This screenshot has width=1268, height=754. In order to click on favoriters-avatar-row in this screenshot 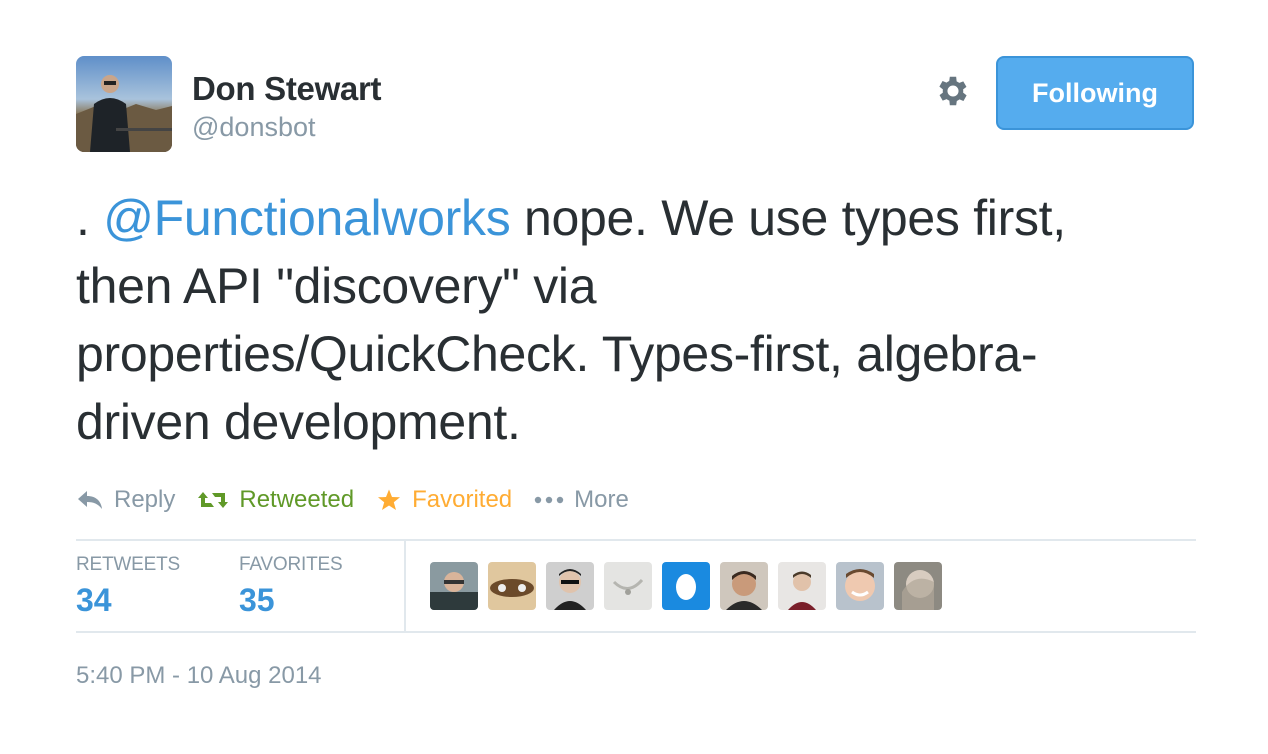, I will do `click(691, 586)`.